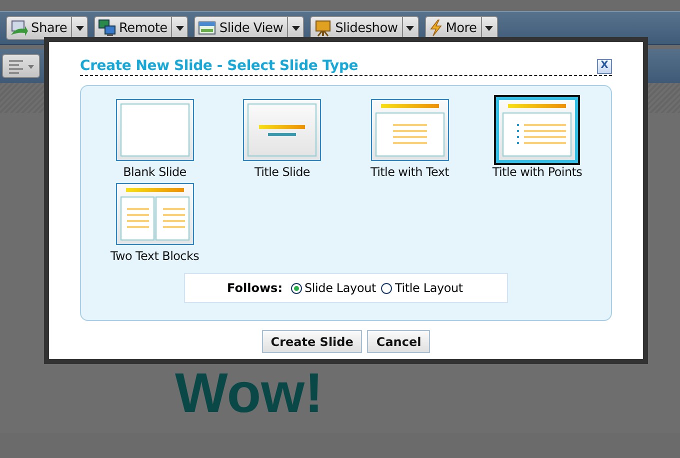 The width and height of the screenshot is (680, 458). Describe the element at coordinates (398, 341) in the screenshot. I see `dialog-button: Cancel` at that location.